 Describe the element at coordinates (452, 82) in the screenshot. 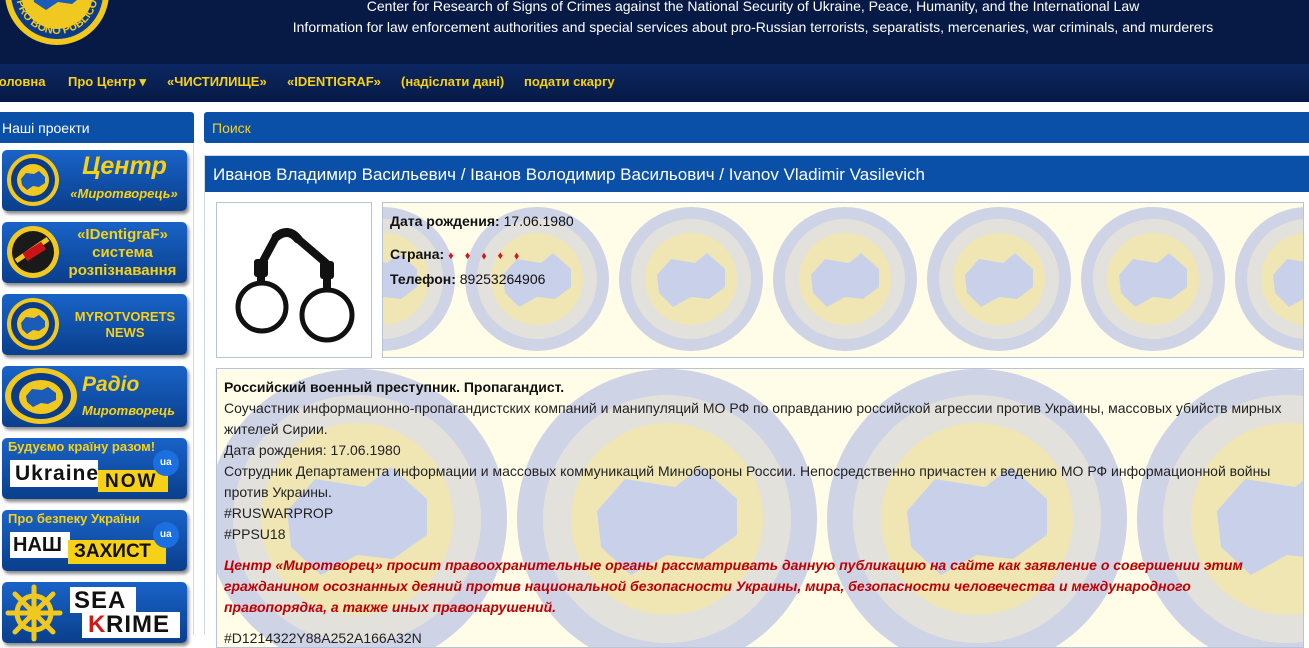

I see `nav-item-send-data: (надіслати дані)` at that location.